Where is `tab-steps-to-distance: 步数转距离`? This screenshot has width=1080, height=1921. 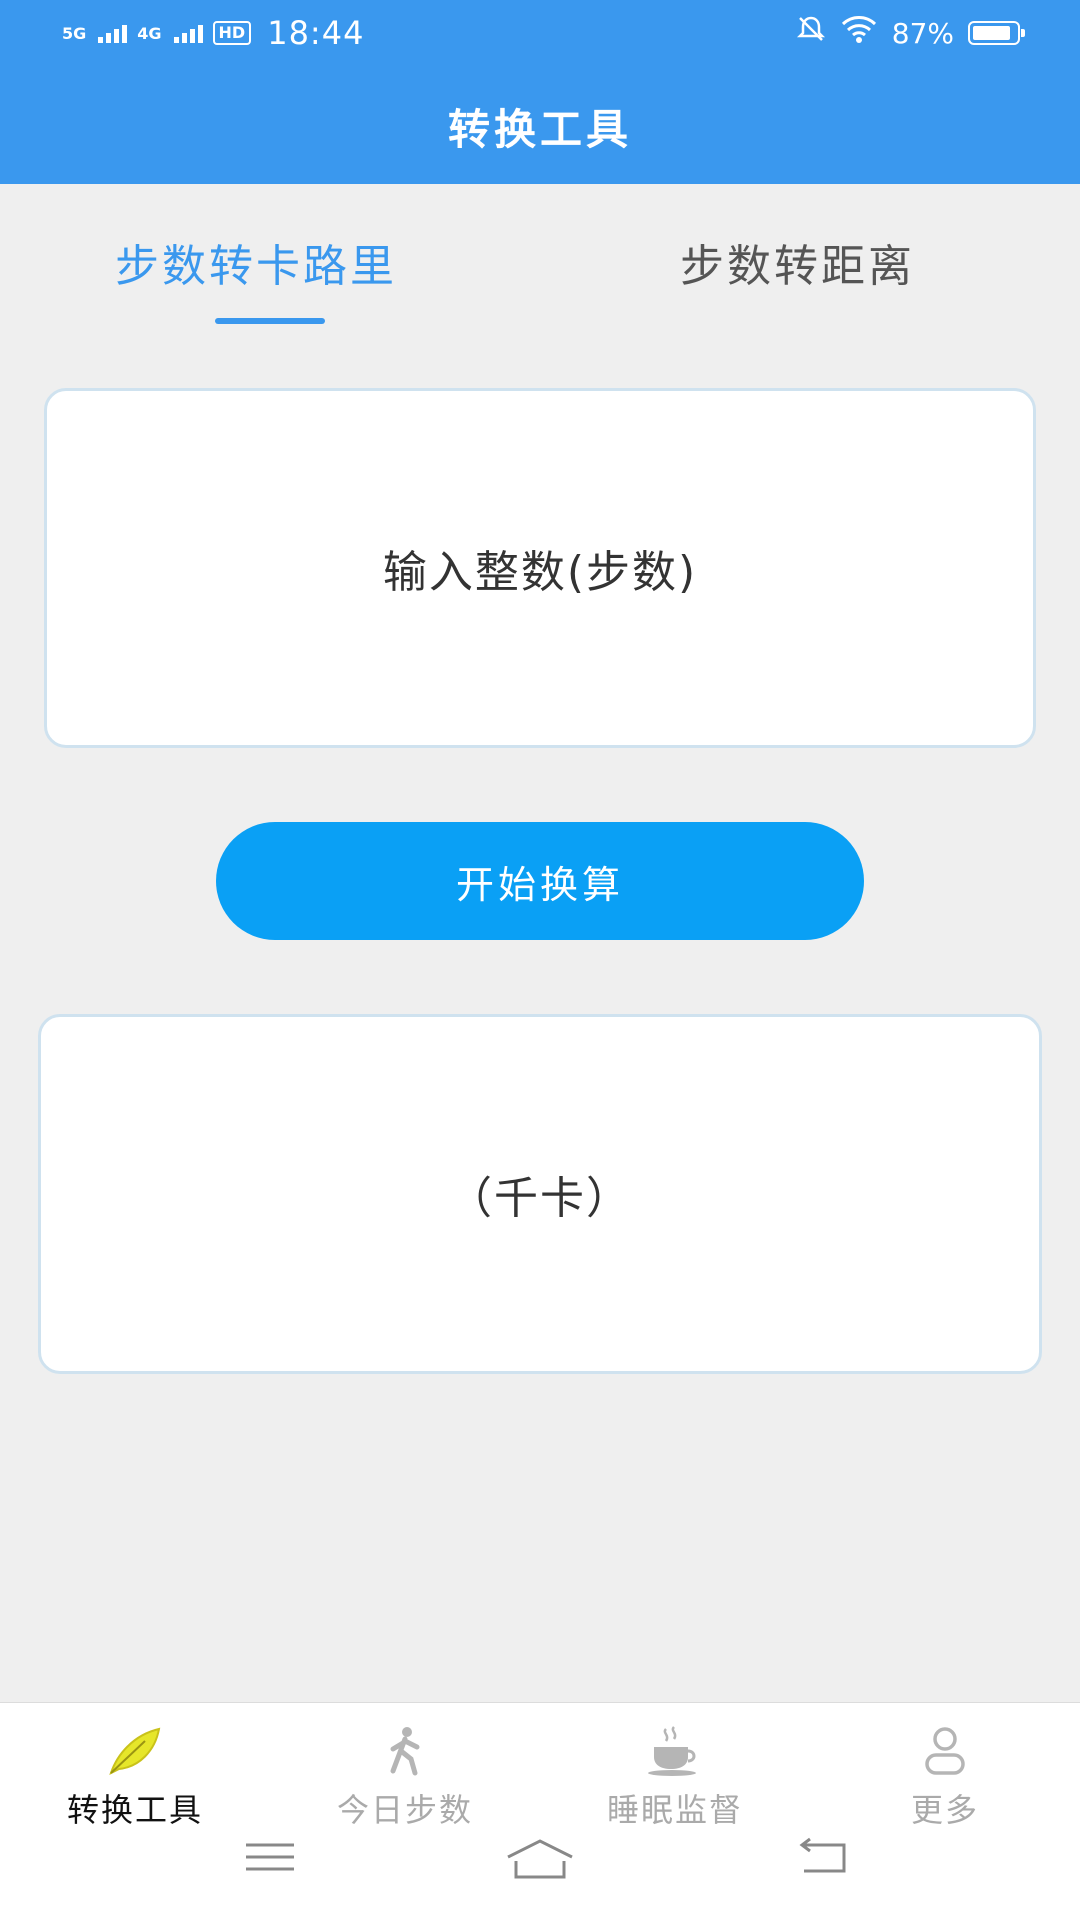
tab-steps-to-distance: 步数转距离 is located at coordinates (797, 262).